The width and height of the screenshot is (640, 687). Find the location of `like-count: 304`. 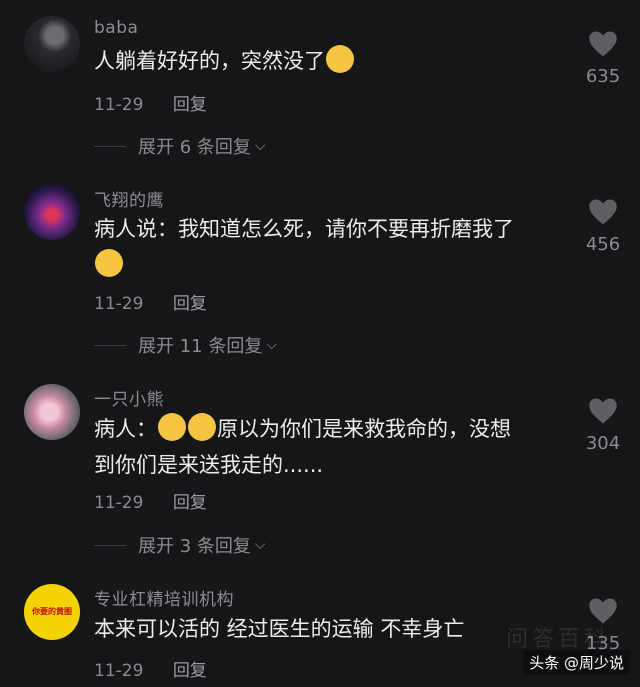

like-count: 304 is located at coordinates (603, 443).